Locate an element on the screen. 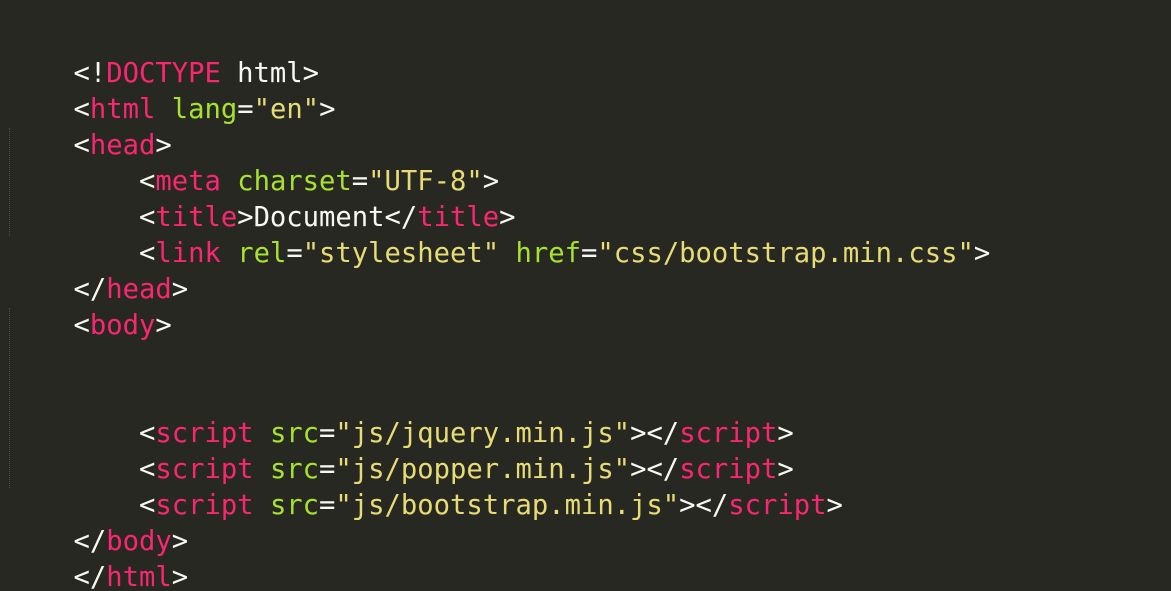 The width and height of the screenshot is (1171, 591). token-attribute: lang is located at coordinates (204, 109).